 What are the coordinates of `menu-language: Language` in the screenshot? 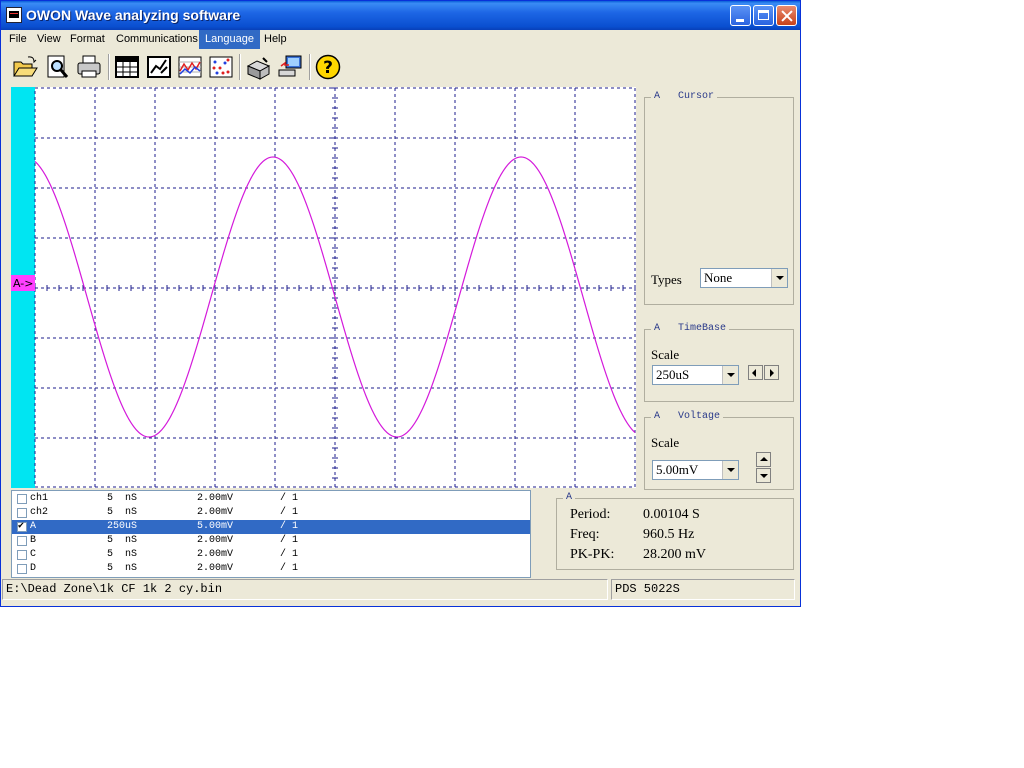 It's located at (229, 39).